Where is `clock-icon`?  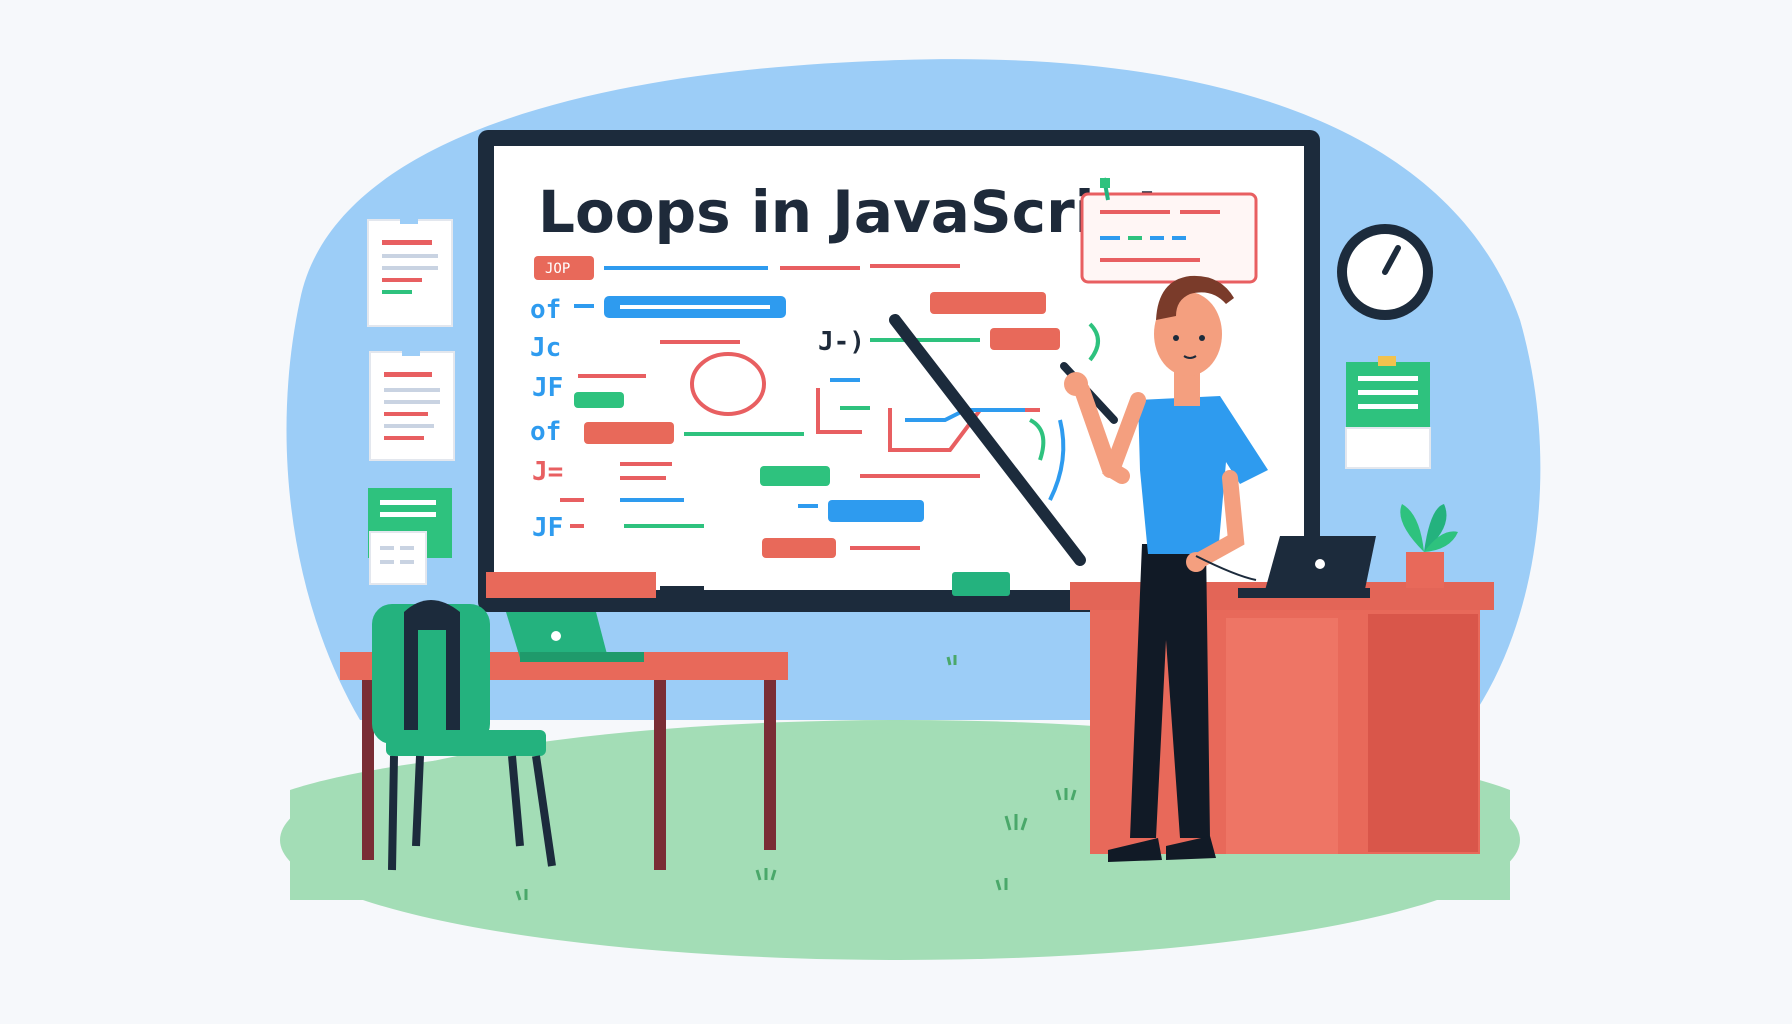 clock-icon is located at coordinates (1385, 272).